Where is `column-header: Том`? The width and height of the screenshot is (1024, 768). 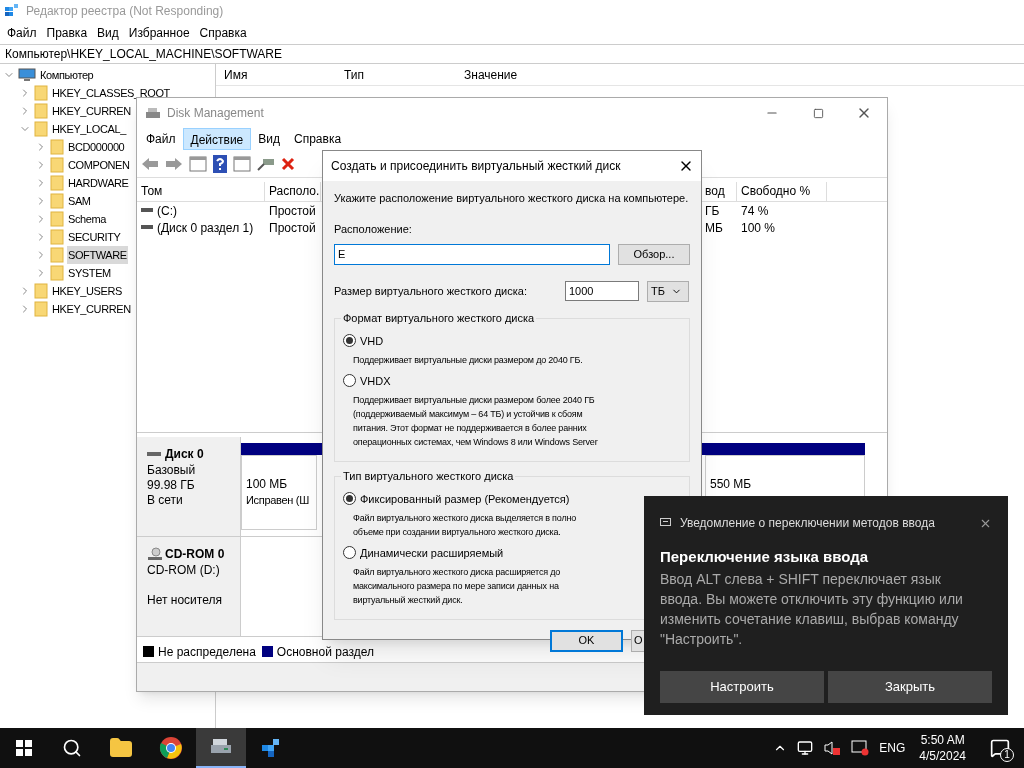 column-header: Том is located at coordinates (201, 191).